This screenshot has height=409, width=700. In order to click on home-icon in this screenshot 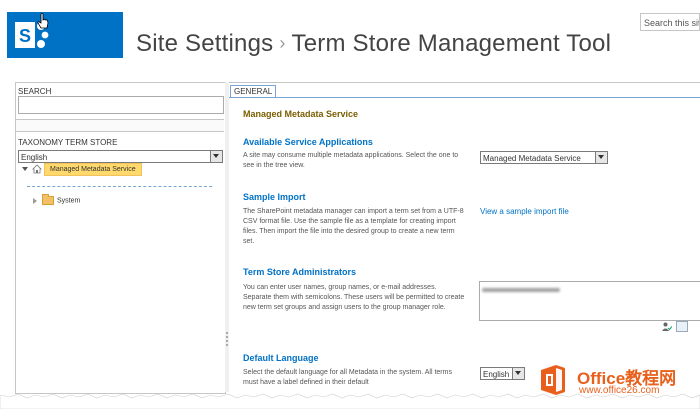, I will do `click(37, 169)`.